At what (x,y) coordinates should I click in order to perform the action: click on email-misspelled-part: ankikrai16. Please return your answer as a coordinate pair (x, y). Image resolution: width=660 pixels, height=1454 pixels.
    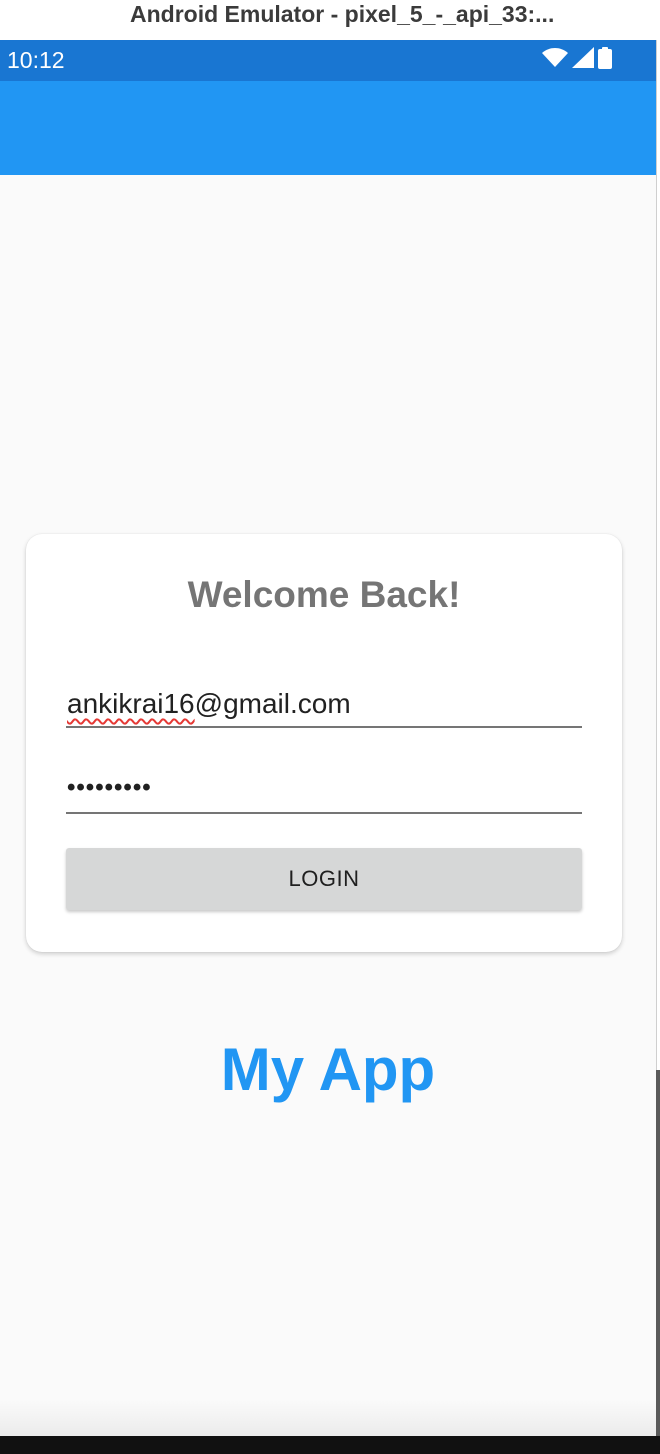
    Looking at the image, I should click on (131, 703).